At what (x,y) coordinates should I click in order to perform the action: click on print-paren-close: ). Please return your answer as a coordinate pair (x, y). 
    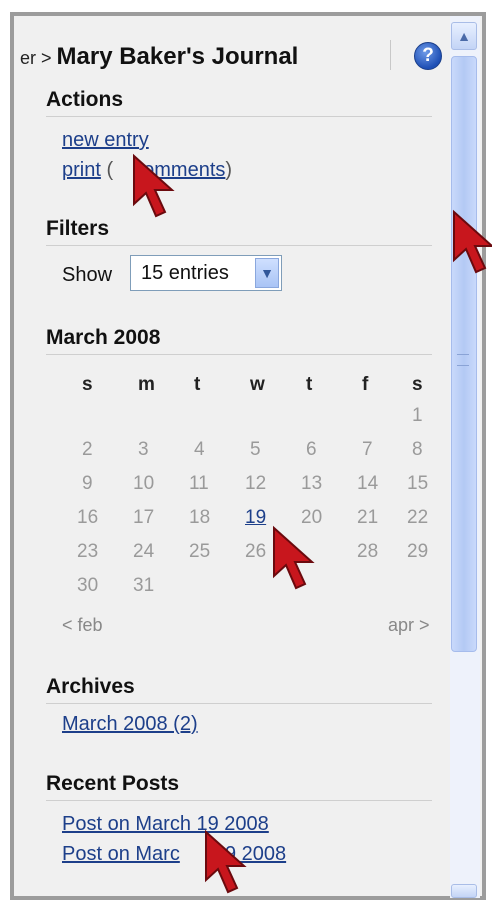
    Looking at the image, I should click on (229, 170).